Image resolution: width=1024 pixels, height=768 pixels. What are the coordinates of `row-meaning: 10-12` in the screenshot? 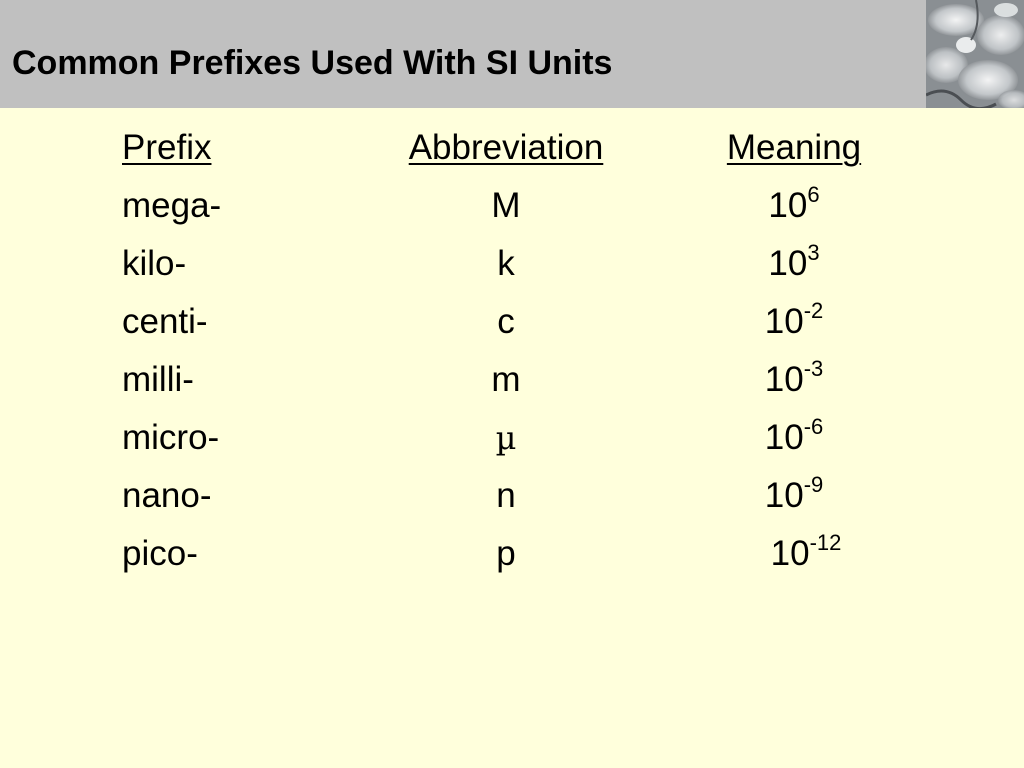 It's located at (806, 553).